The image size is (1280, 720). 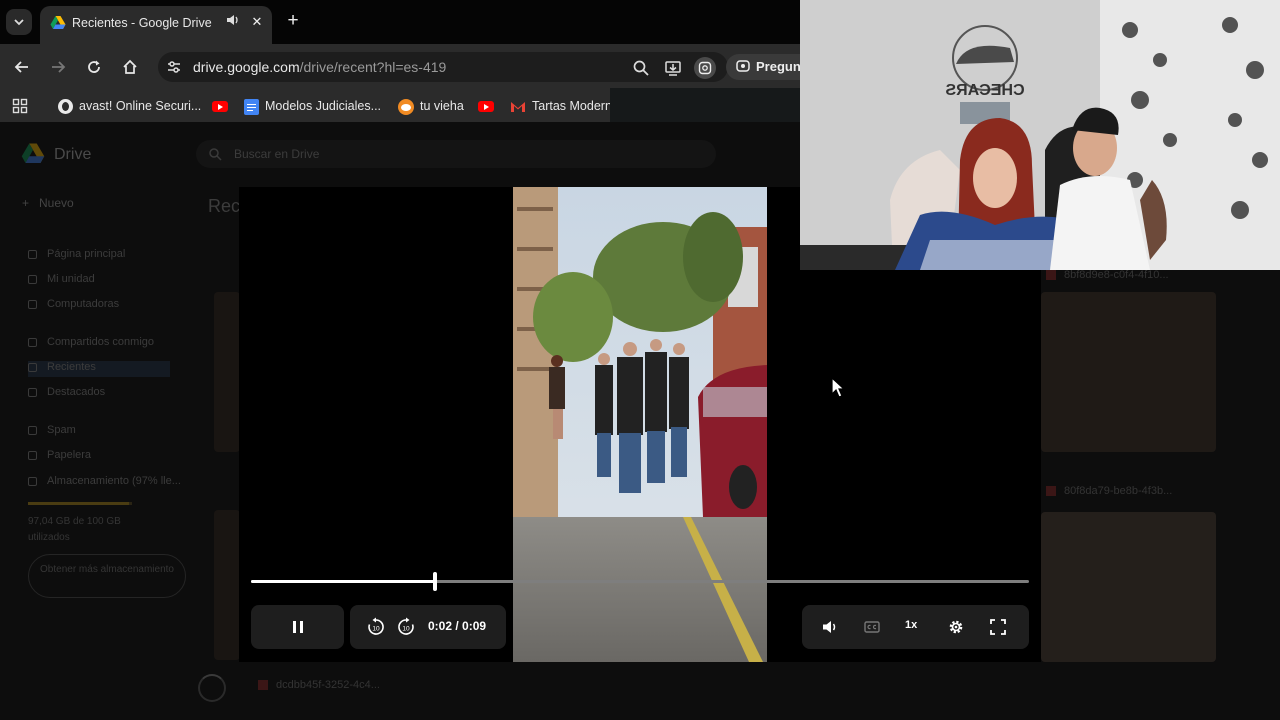 I want to click on nav-item-shared: Compartidos conmigo, so click(x=91, y=344).